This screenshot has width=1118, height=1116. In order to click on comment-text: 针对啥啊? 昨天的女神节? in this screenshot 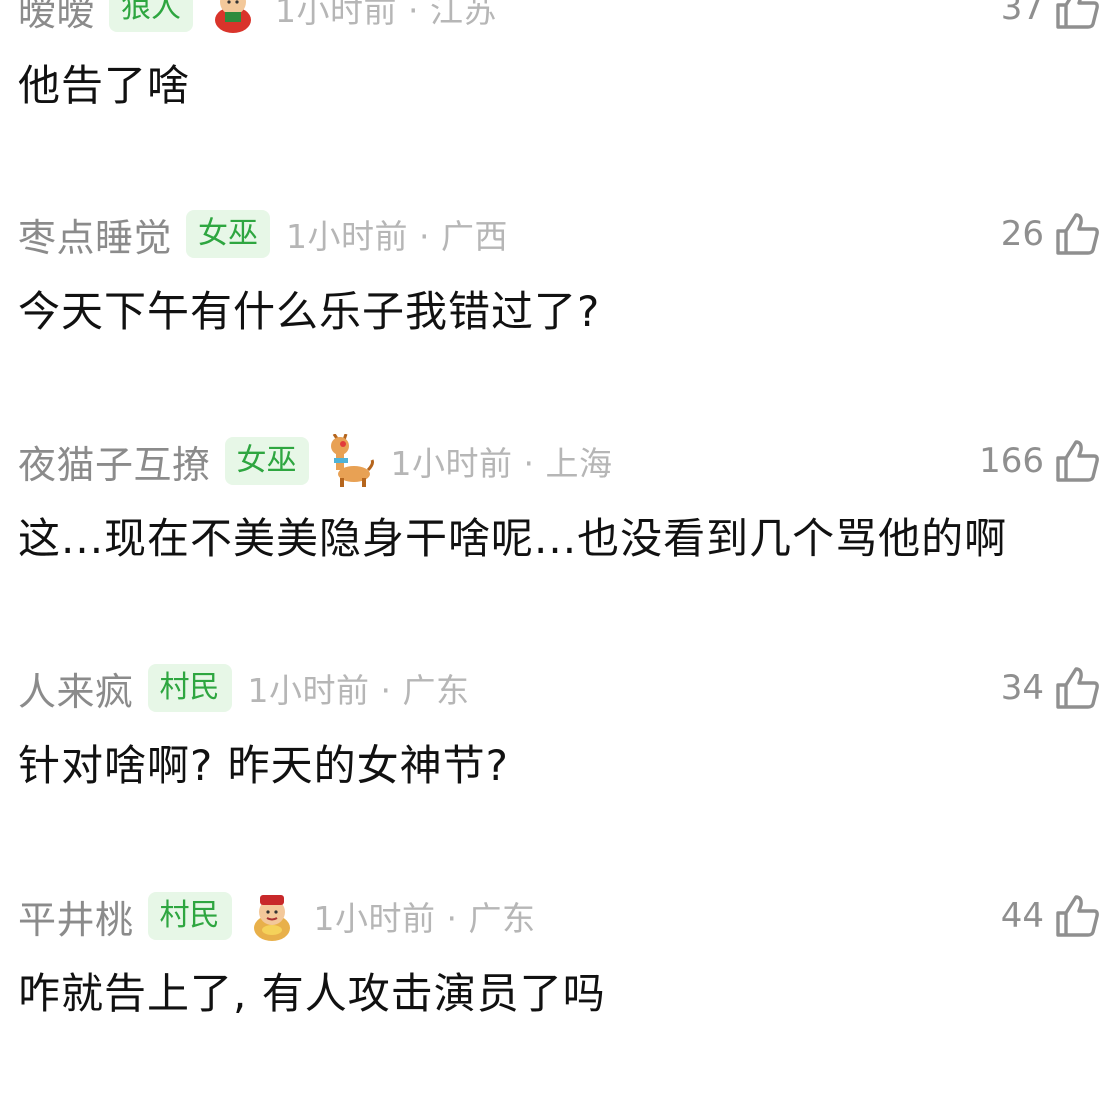, I will do `click(263, 765)`.